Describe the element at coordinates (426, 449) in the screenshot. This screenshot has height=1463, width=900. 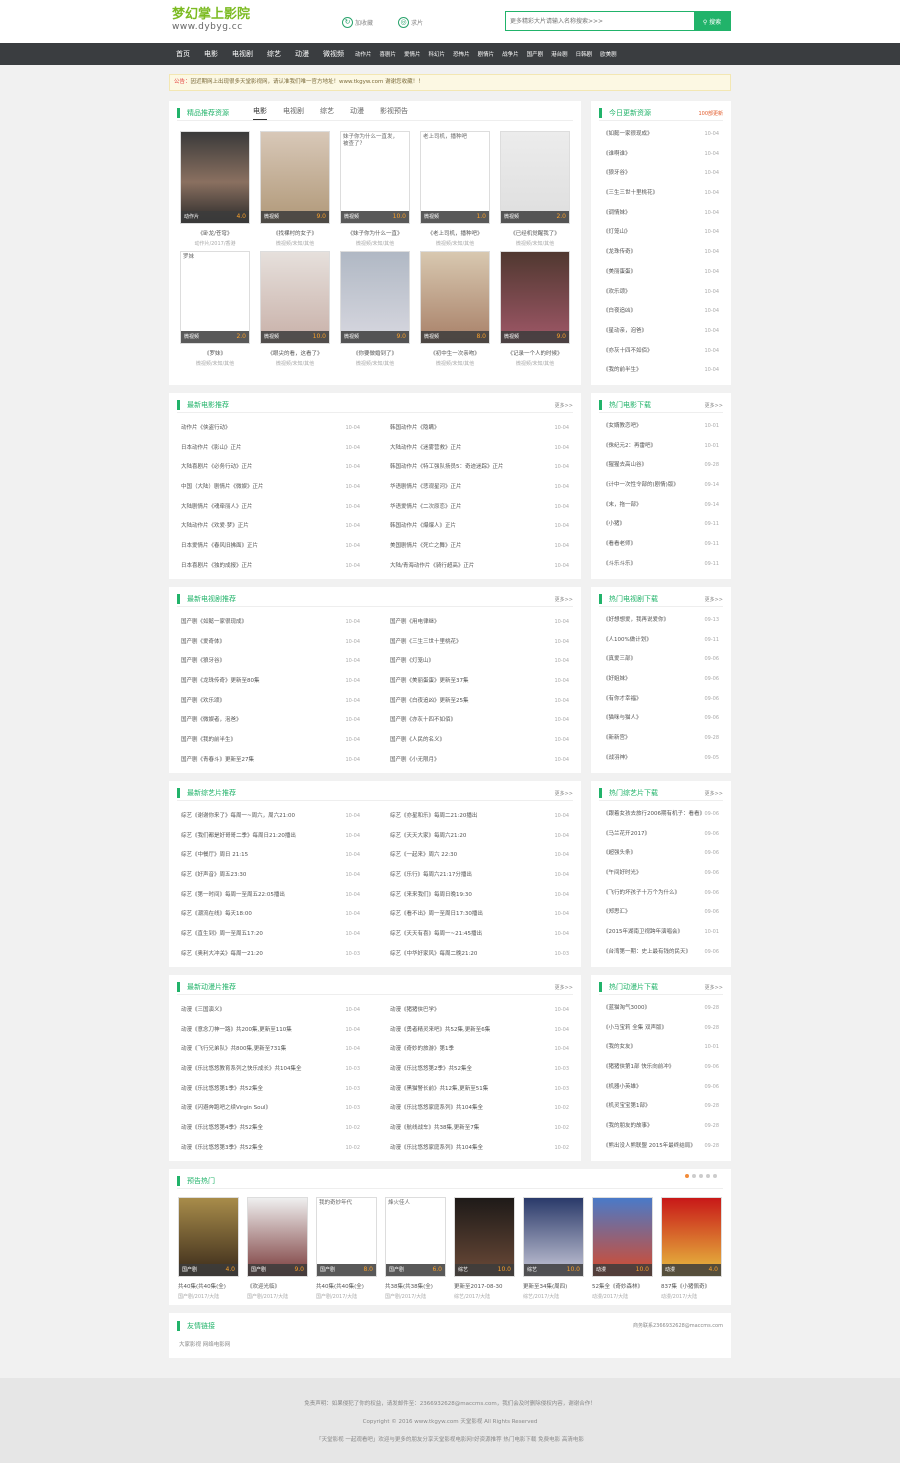
I see `list-item-title: 大陆动作片《迷雾营救》正片` at that location.